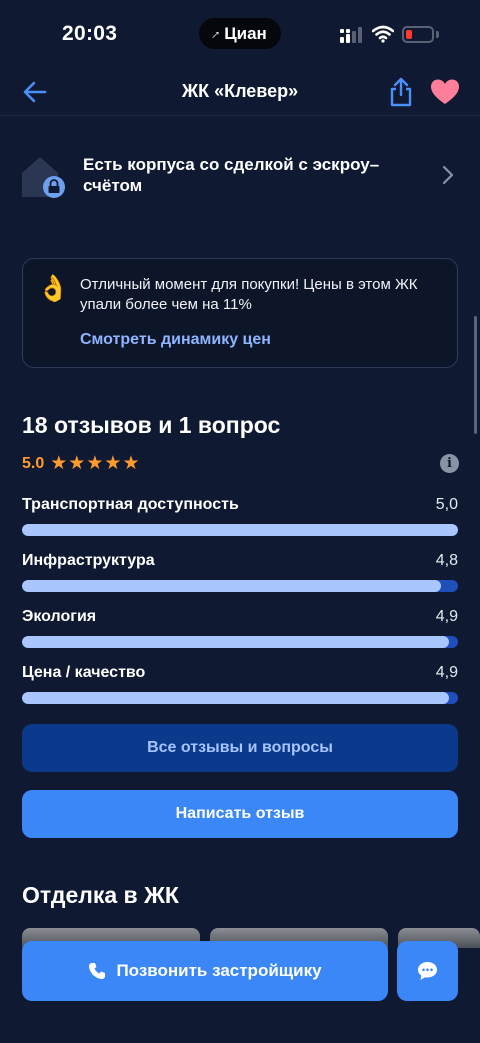 The image size is (480, 1043). What do you see at coordinates (240, 92) in the screenshot?
I see `nav-bar: ЖК «Клевер»` at bounding box center [240, 92].